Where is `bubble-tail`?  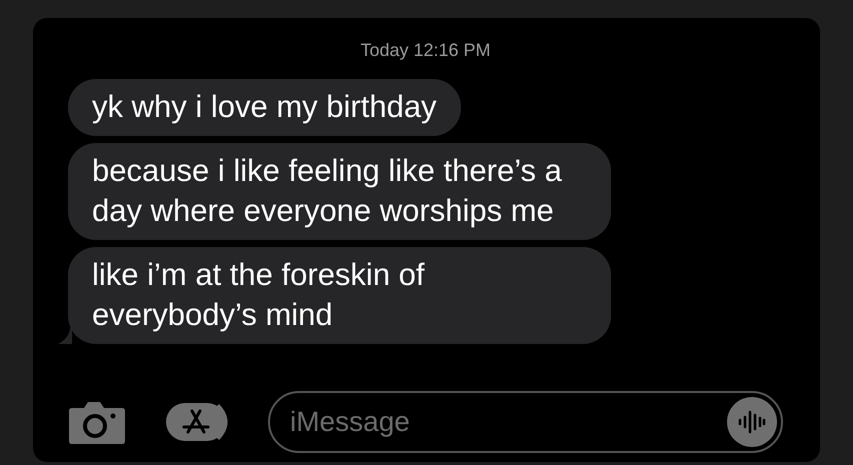
bubble-tail is located at coordinates (65, 336).